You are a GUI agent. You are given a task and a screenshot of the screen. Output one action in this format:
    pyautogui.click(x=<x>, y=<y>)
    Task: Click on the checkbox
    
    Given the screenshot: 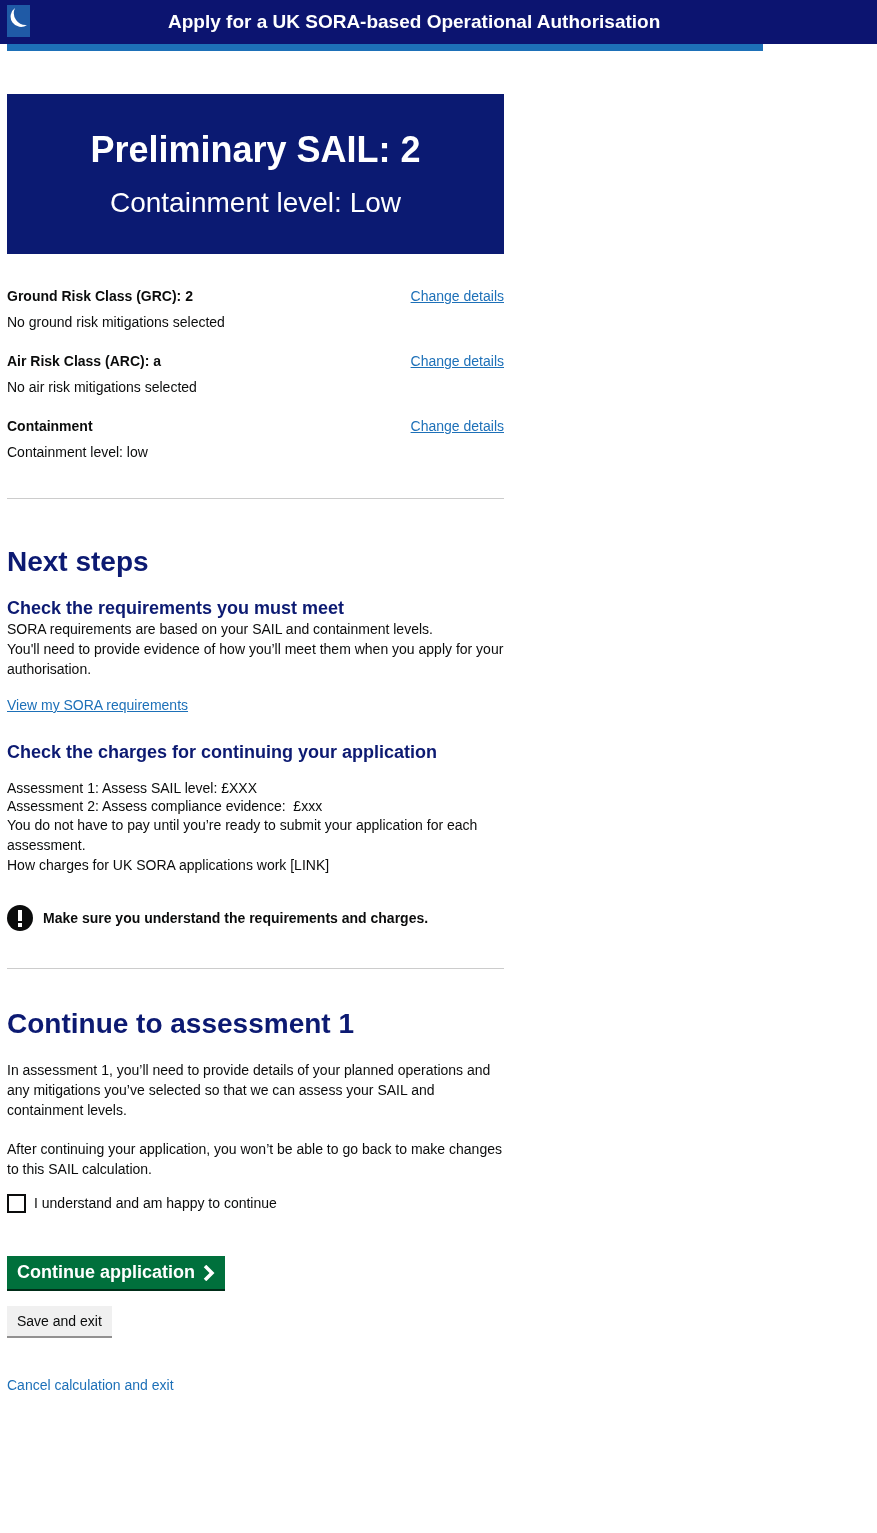 What is the action you would take?
    pyautogui.click(x=16, y=1203)
    